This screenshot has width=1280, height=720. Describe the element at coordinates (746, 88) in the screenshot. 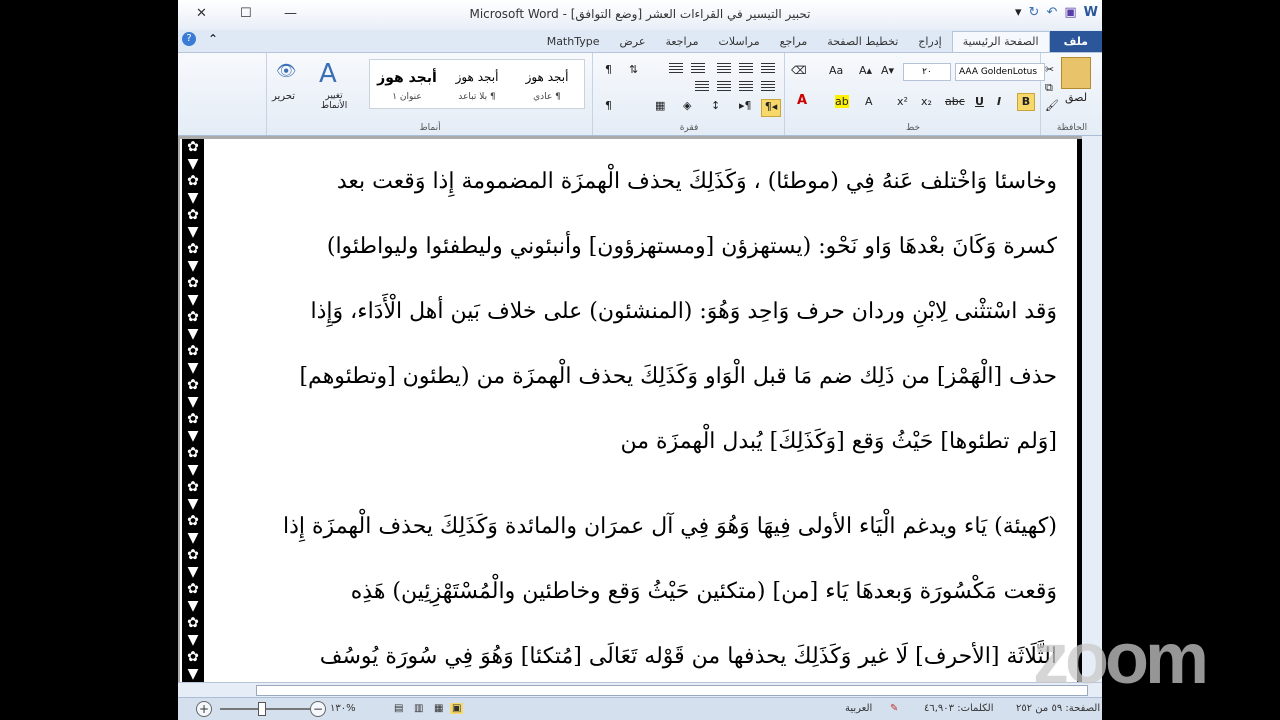

I see `align-center-icon` at that location.